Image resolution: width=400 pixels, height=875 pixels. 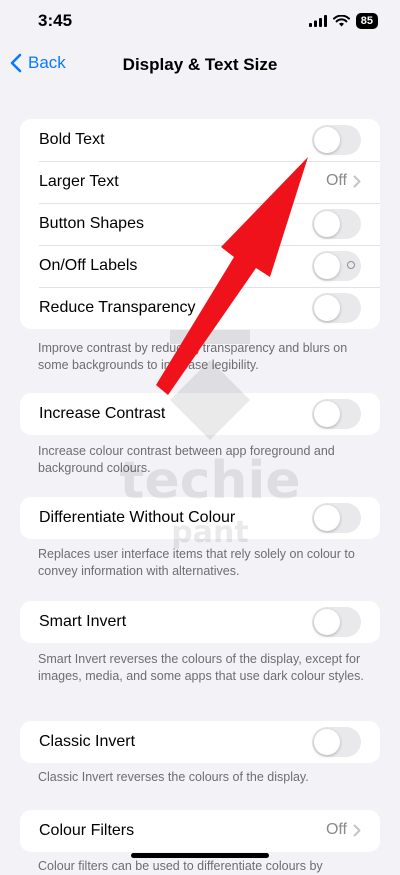 I want to click on red-arrow, so click(x=232, y=276).